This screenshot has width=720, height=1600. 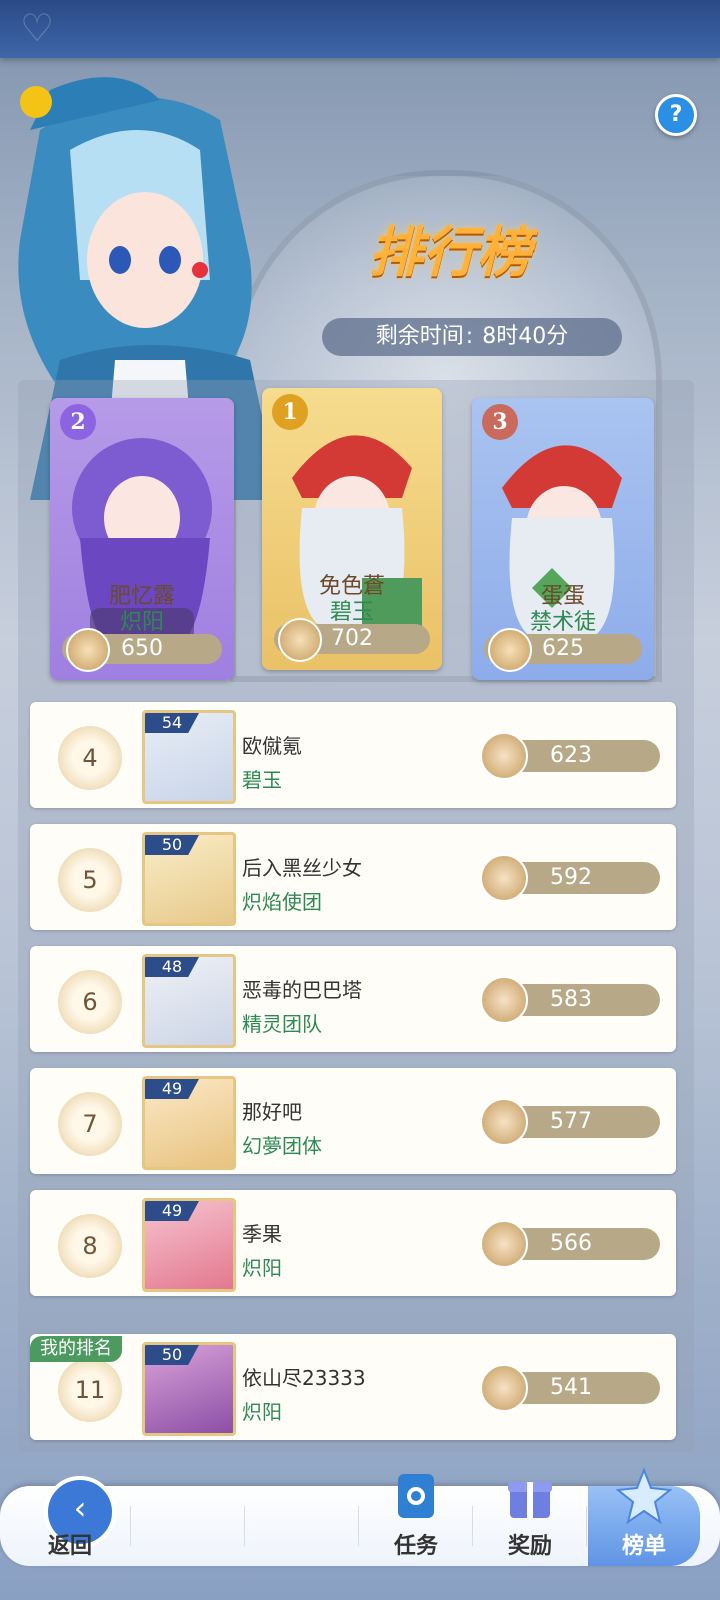 I want to click on podium-card-rank-2: 2 肥忆露 炽阳 650, so click(x=142, y=539).